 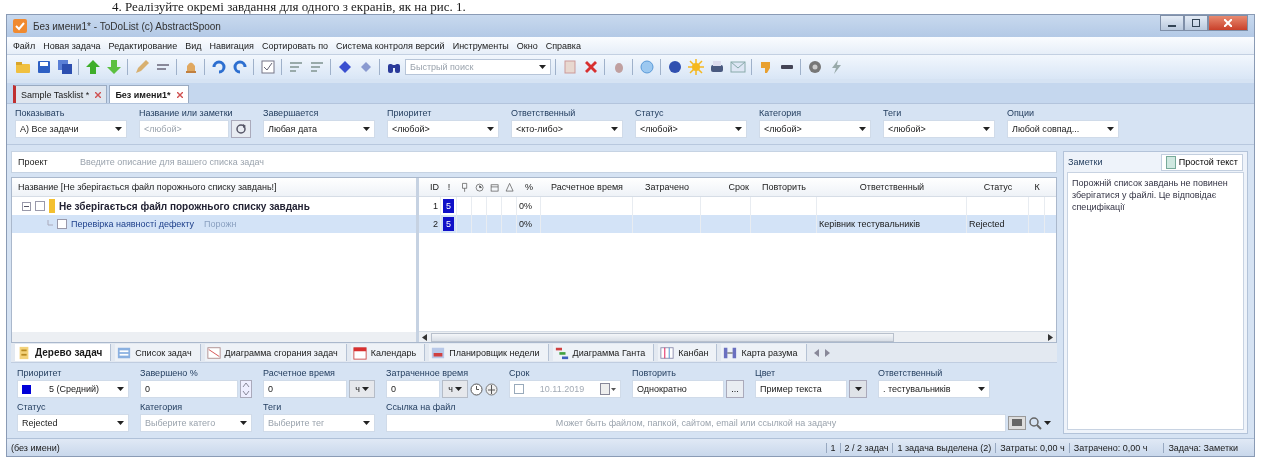 What do you see at coordinates (1201, 162) in the screenshot?
I see `format-button: Простой текст` at bounding box center [1201, 162].